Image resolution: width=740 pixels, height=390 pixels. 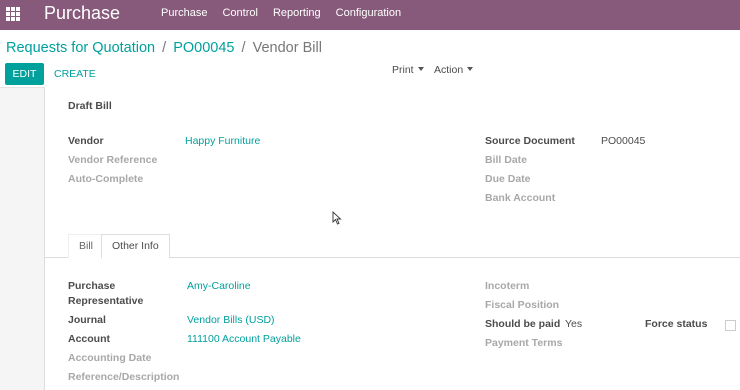 I want to click on menu-control: Control, so click(x=239, y=15).